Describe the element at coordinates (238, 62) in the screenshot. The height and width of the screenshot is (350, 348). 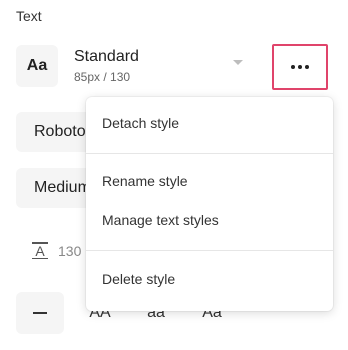
I see `chevron-down-icon` at that location.